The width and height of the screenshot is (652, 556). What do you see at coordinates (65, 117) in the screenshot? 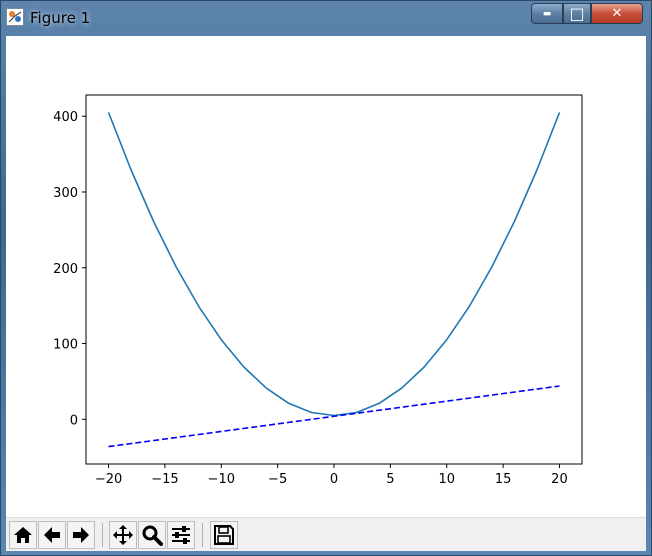
I see `y-tick-label: 400` at bounding box center [65, 117].